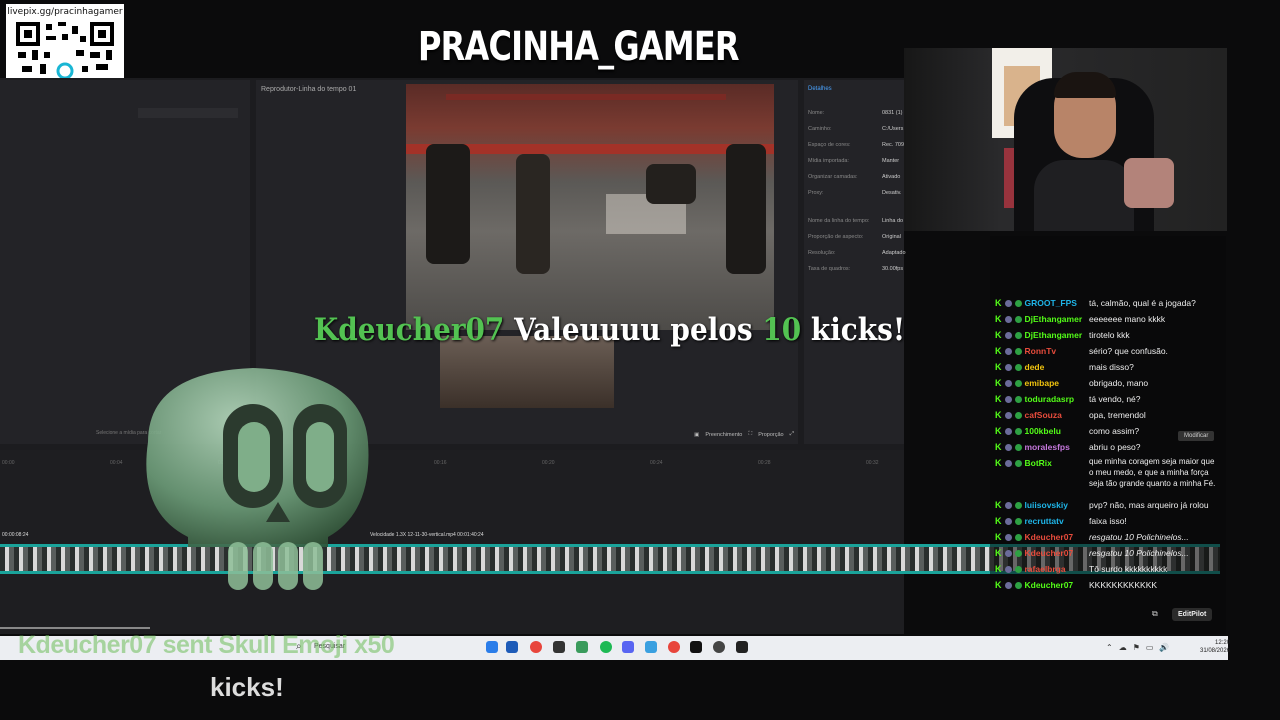 The height and width of the screenshot is (720, 1280). What do you see at coordinates (839, 221) in the screenshot?
I see `details-label: Nome da linha do tempo:` at bounding box center [839, 221].